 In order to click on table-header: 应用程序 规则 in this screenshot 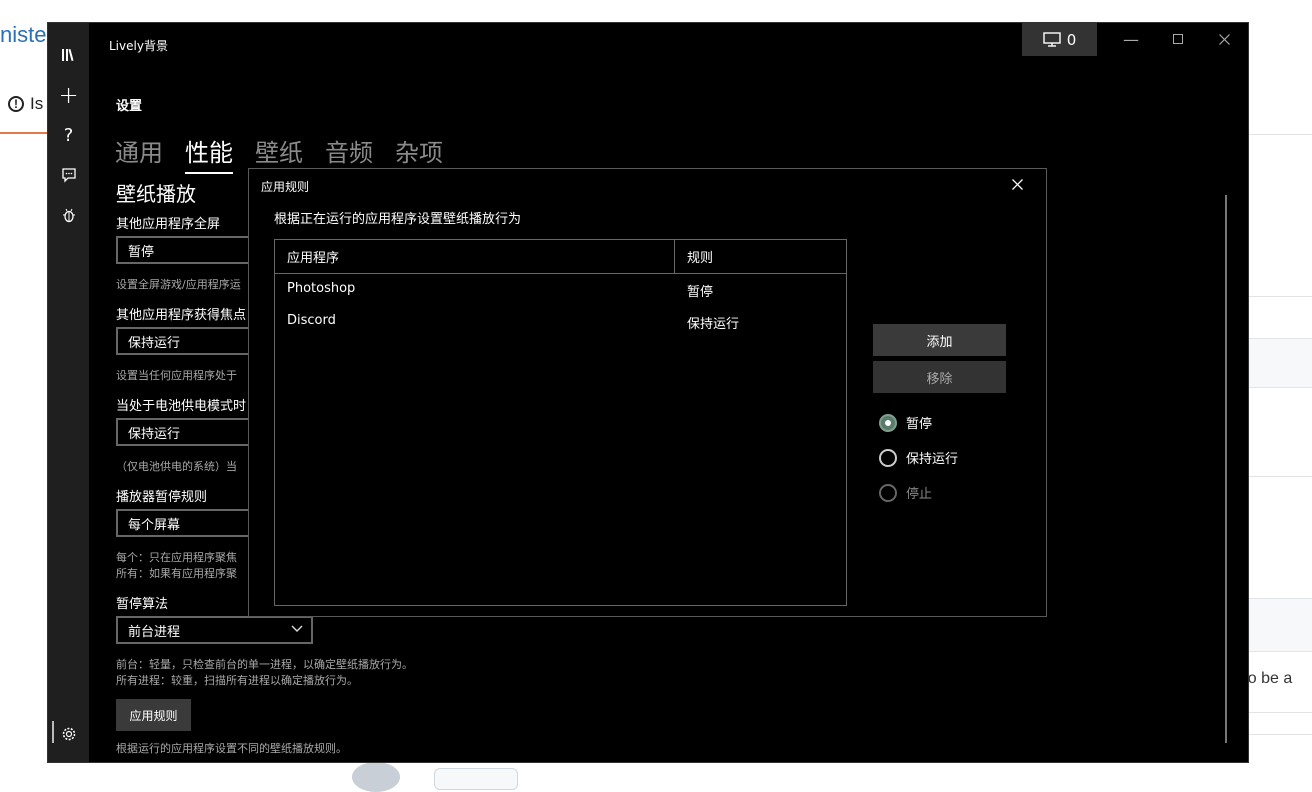, I will do `click(560, 257)`.